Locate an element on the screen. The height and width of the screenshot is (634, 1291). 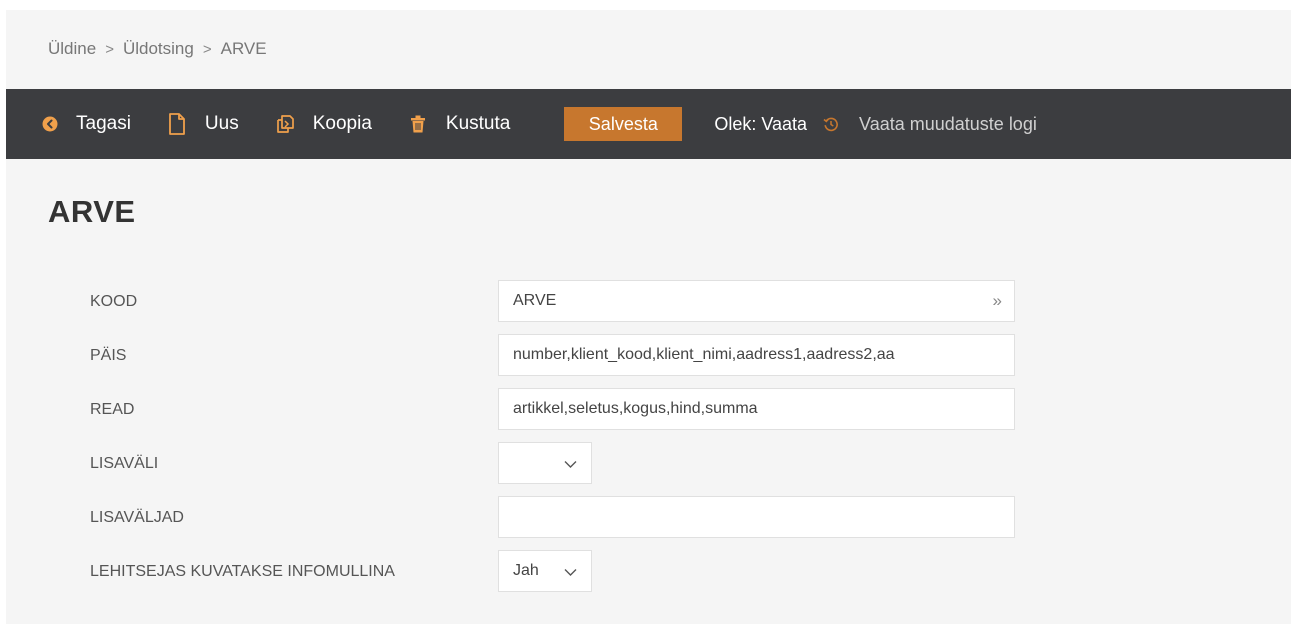
infomull-value: Jah is located at coordinates (526, 570).